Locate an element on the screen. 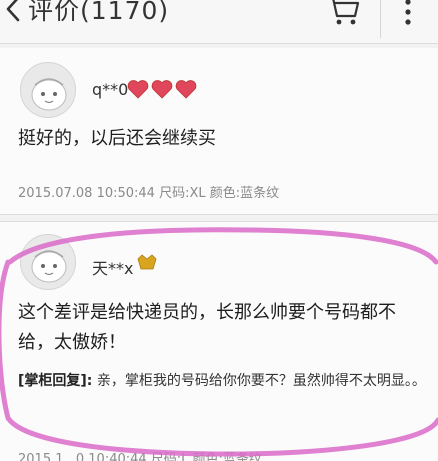 The image size is (438, 461). cart-icon is located at coordinates (343, 14).